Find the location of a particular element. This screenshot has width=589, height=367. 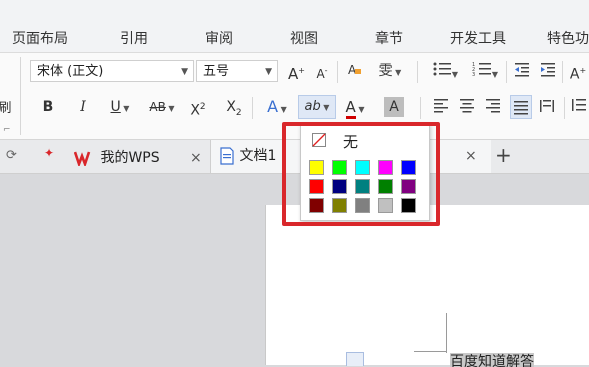

menu-bar: 页面布局 引用 审阅 视图 章节 开发工具 特色功 is located at coordinates (294, 26).